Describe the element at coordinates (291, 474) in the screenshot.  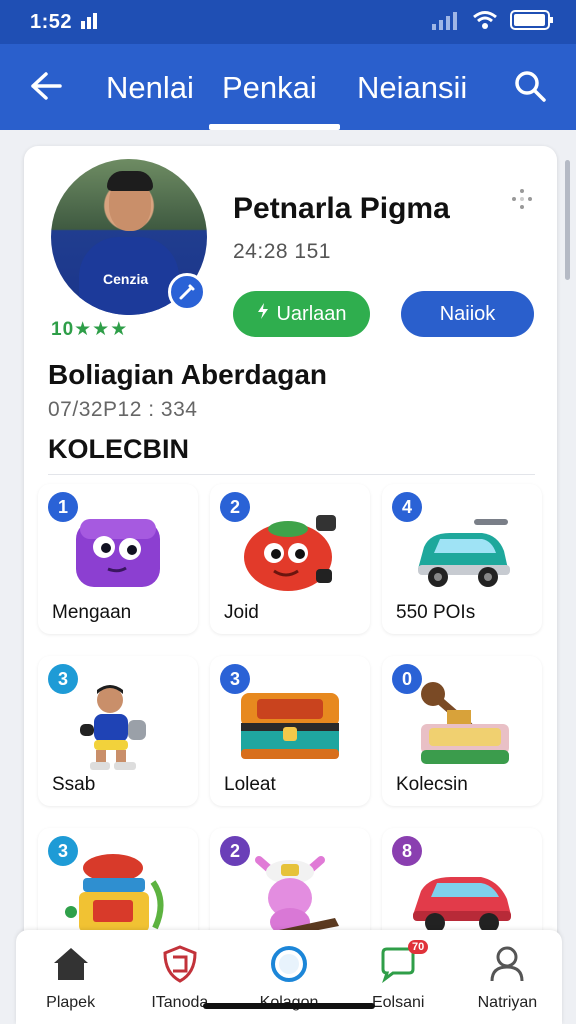
I see `divider` at that location.